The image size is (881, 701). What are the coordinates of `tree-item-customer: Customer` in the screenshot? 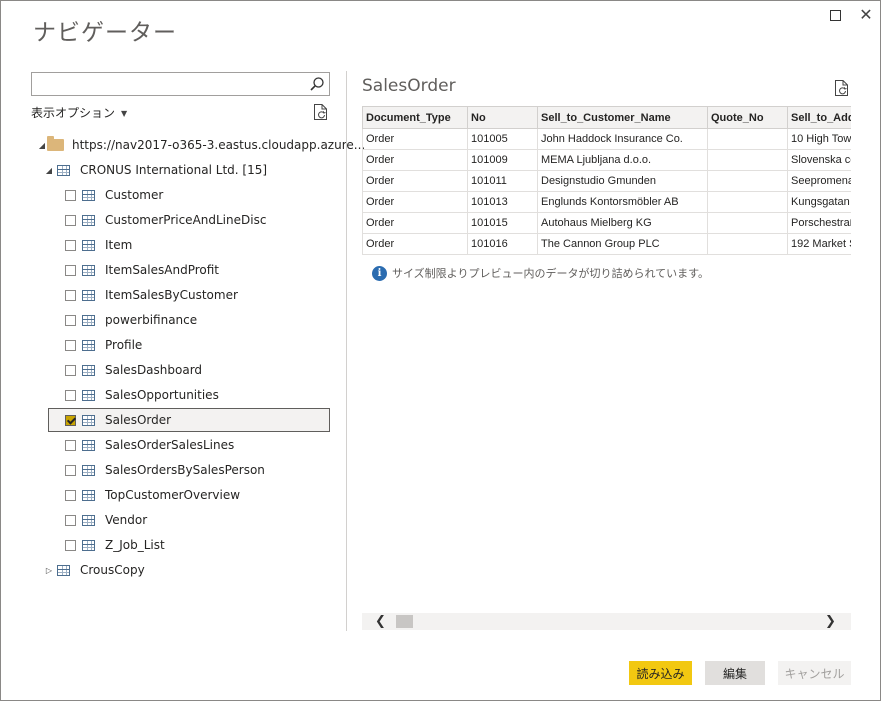 It's located at (114, 195).